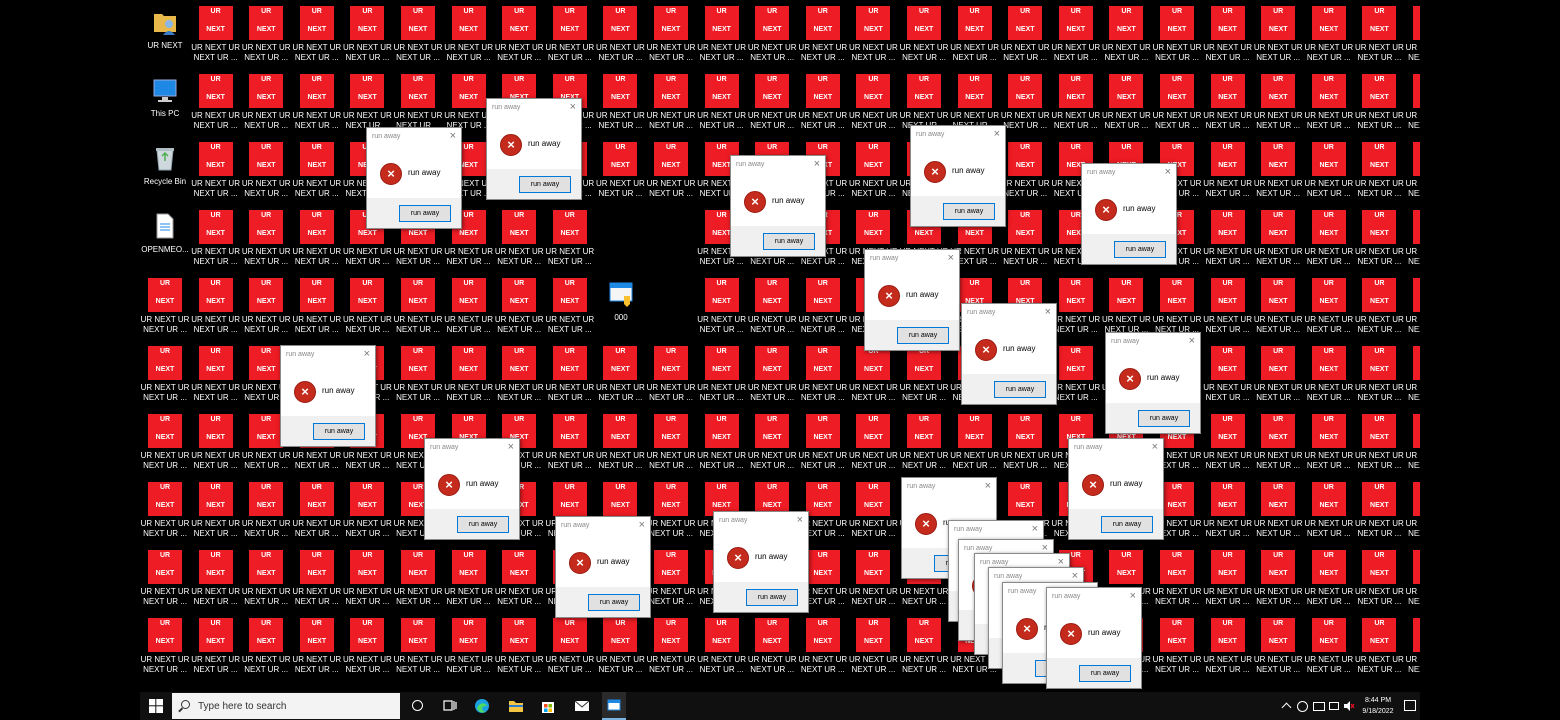 The image size is (1560, 720). What do you see at coordinates (450, 706) in the screenshot?
I see `task-view-button` at bounding box center [450, 706].